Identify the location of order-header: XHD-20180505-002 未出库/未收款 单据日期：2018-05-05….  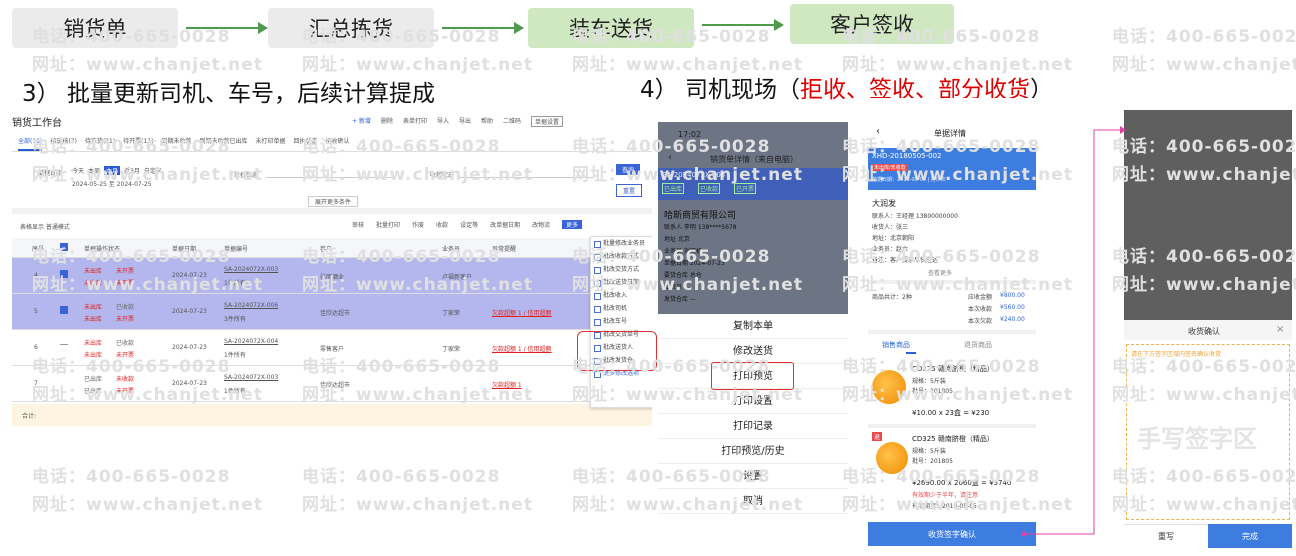
(952, 169).